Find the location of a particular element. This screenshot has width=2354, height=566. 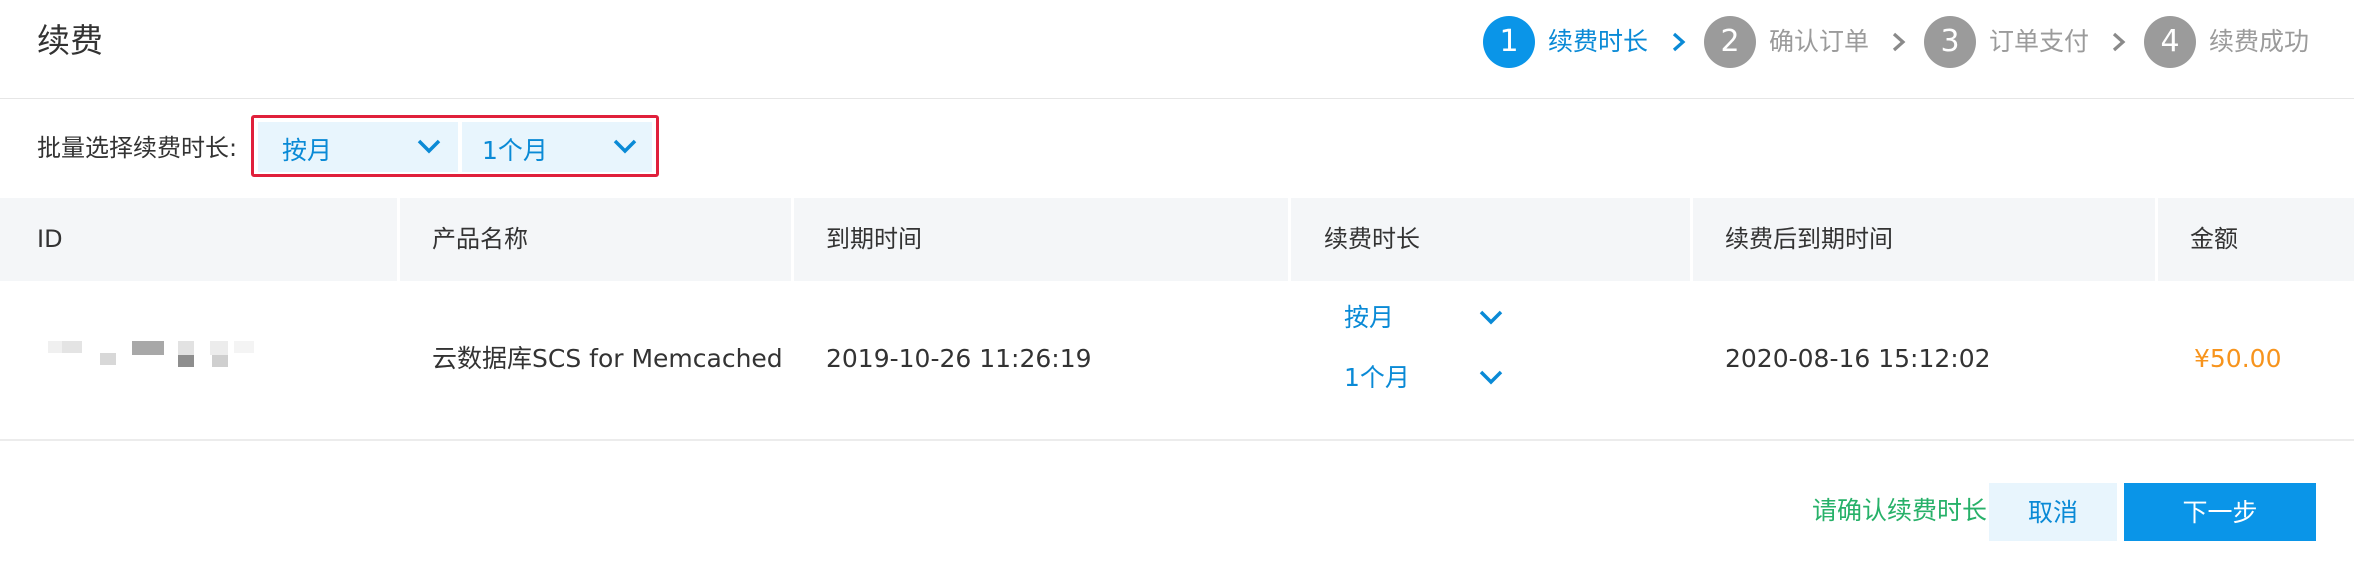

page-title: 续费 is located at coordinates (70, 40).